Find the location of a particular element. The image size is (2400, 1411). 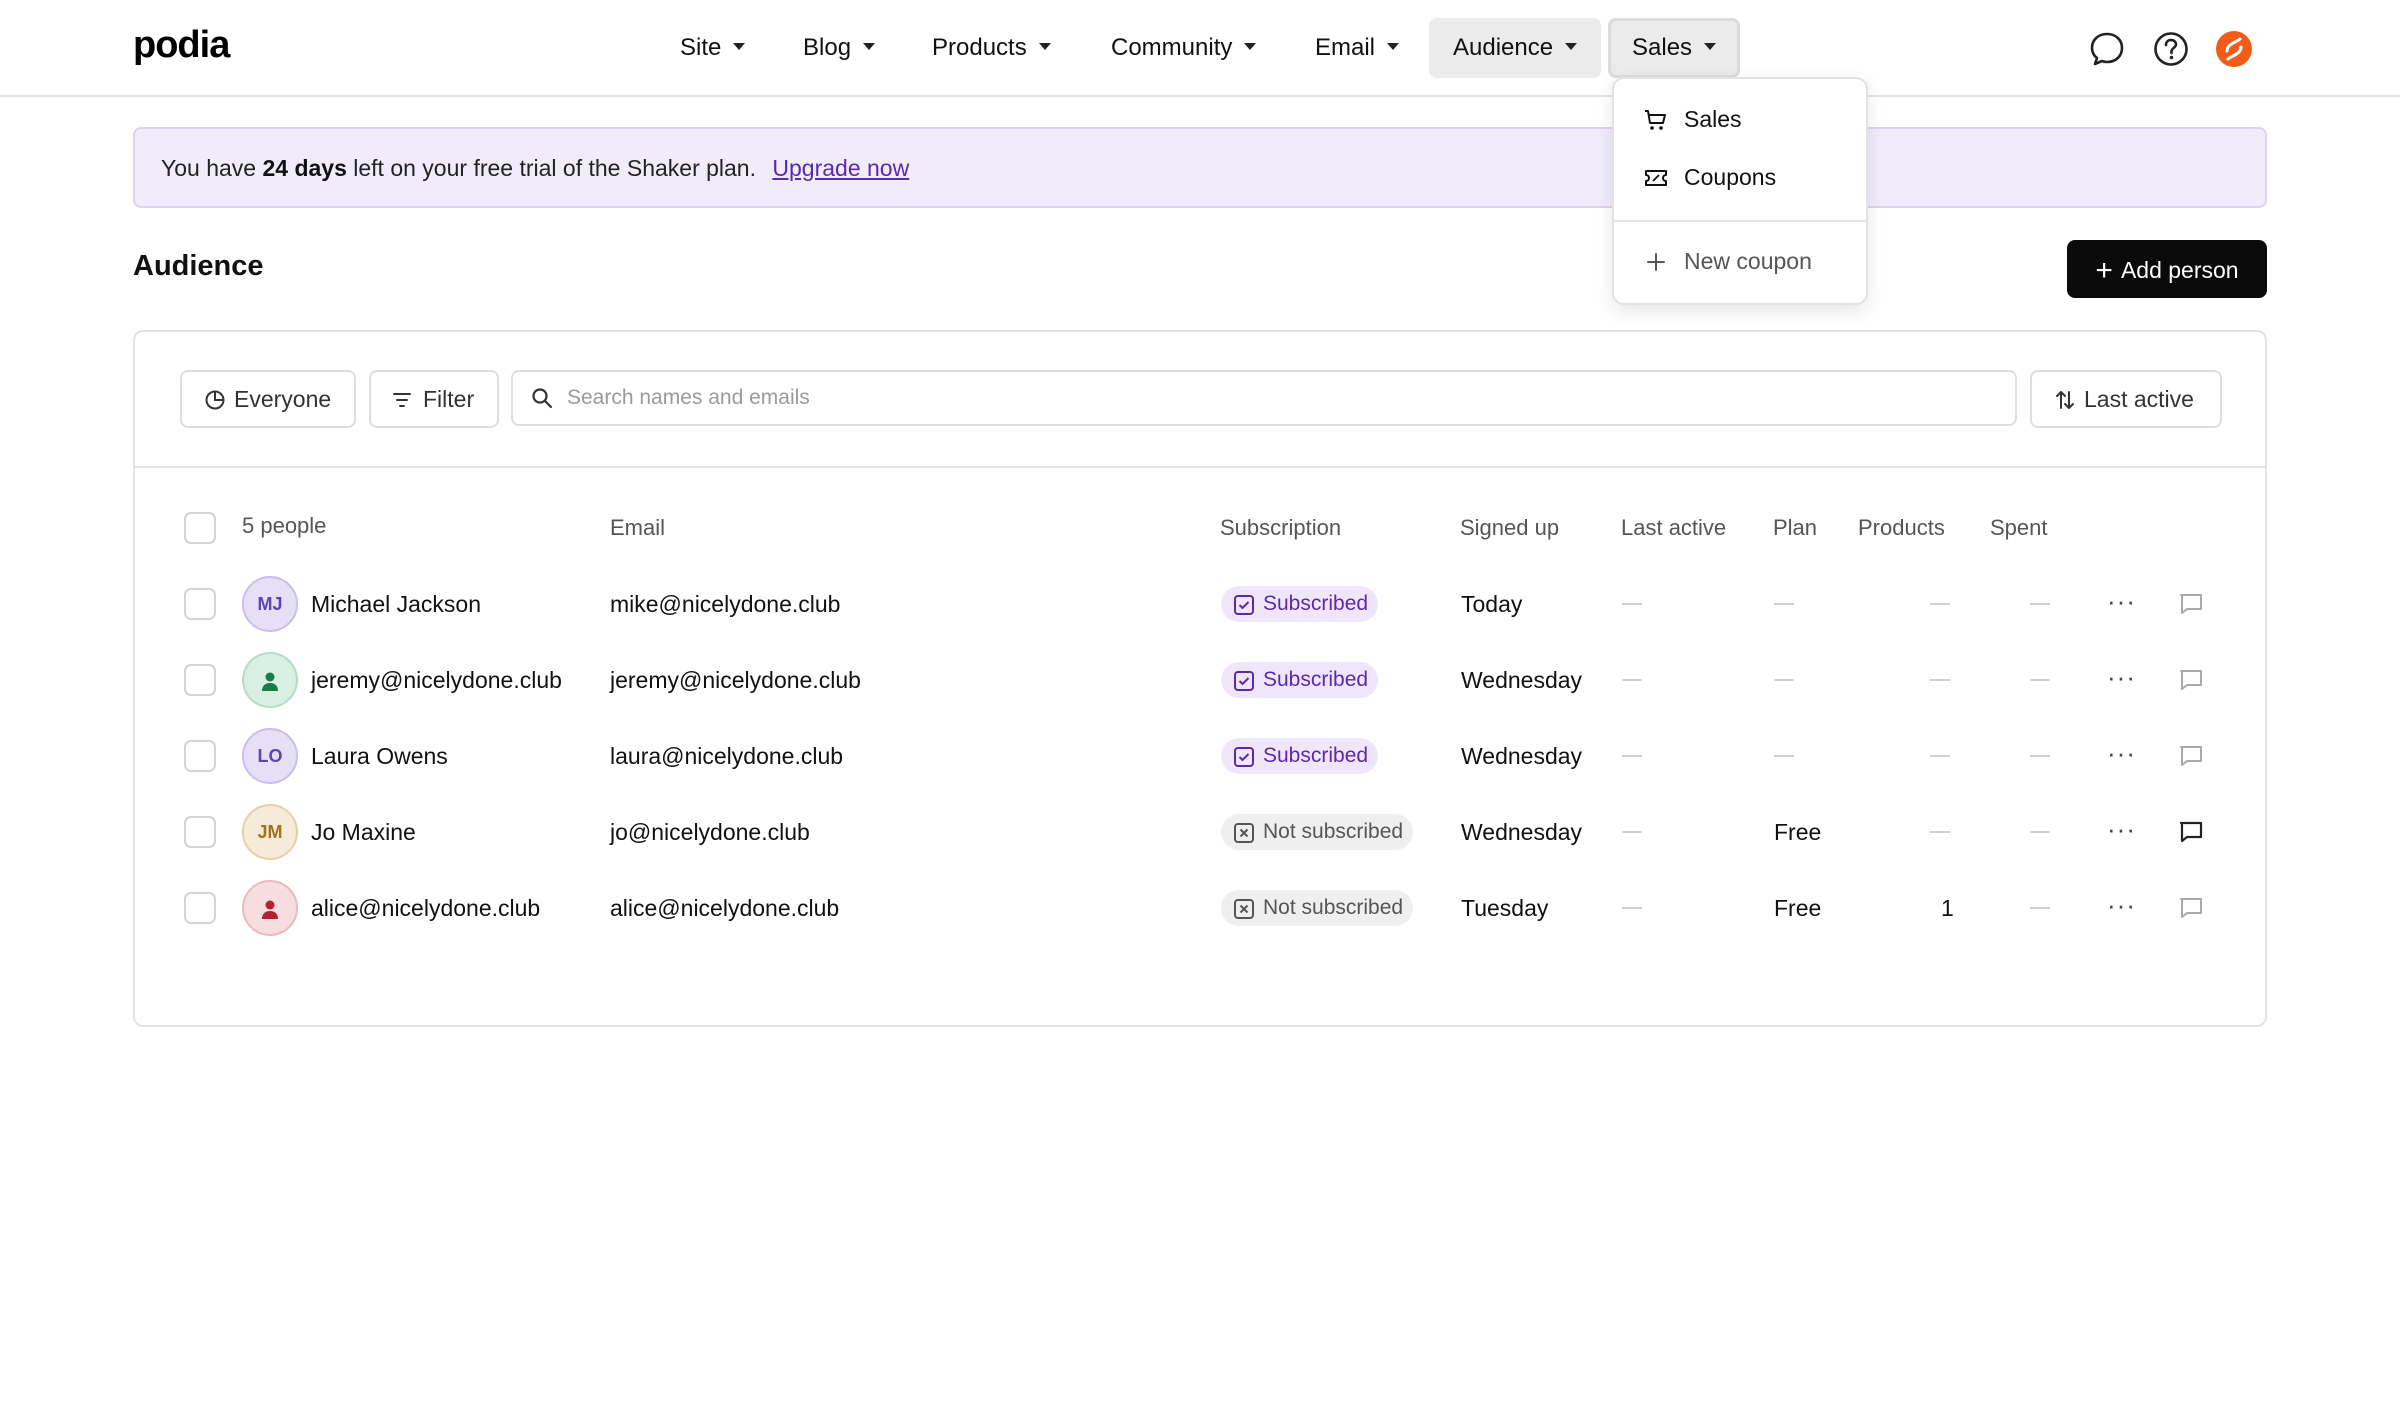

plus-icon is located at coordinates (1656, 262).